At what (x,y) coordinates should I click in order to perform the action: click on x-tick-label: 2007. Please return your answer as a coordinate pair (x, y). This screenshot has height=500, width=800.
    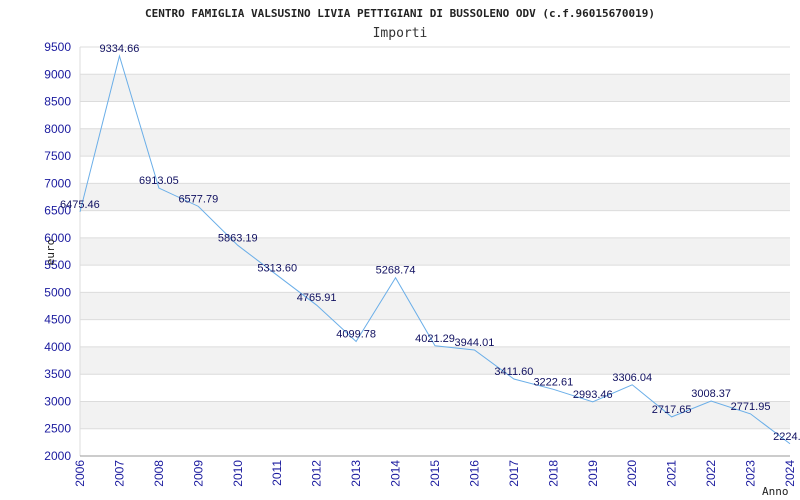
    Looking at the image, I should click on (119, 473).